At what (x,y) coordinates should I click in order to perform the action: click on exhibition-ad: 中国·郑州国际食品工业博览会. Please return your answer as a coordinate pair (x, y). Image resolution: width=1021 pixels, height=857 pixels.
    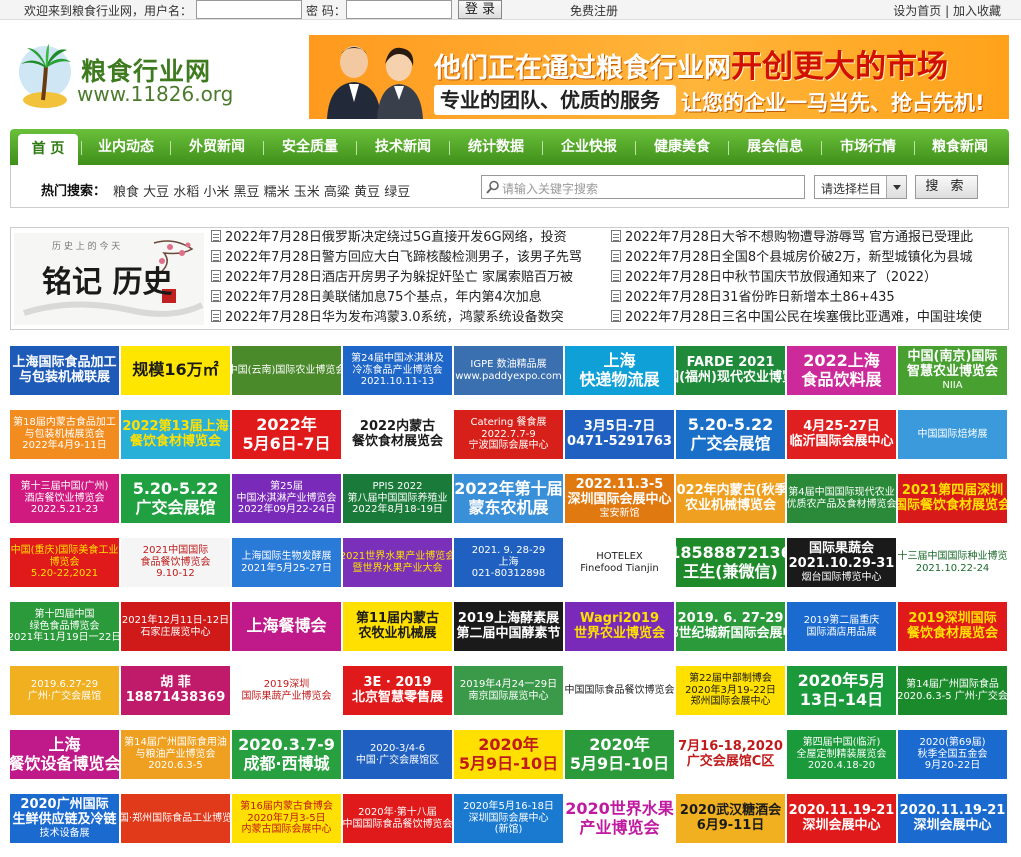
    Looking at the image, I should click on (175, 818).